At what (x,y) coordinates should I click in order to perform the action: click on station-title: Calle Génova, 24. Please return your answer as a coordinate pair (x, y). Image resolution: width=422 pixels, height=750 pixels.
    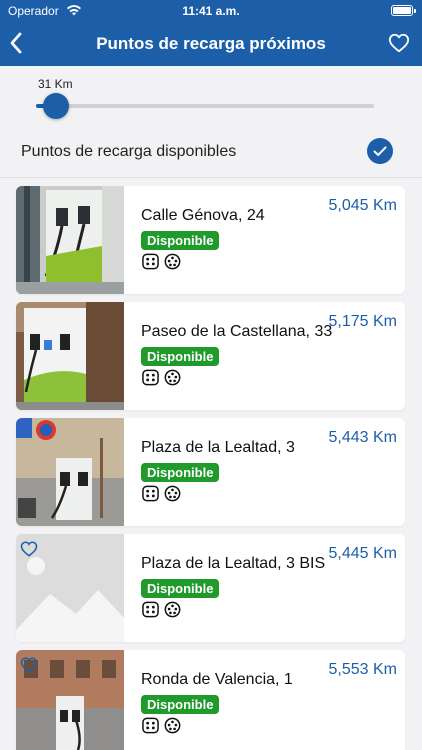
    Looking at the image, I should click on (203, 215).